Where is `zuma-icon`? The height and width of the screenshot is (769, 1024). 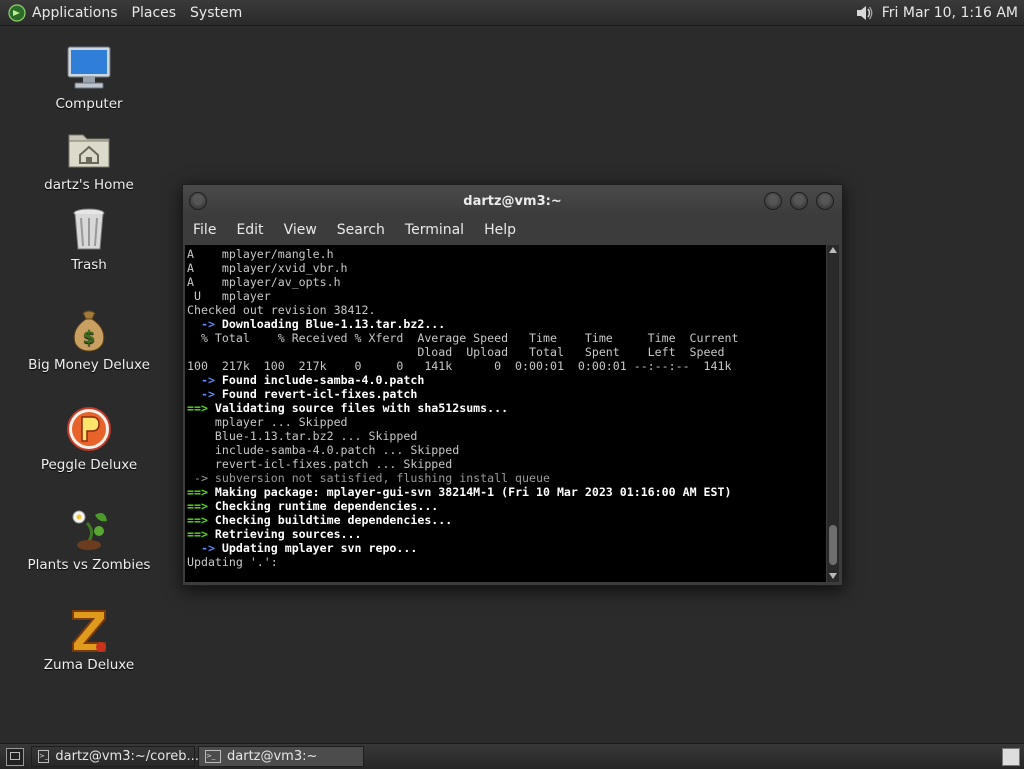
zuma-icon is located at coordinates (89, 629).